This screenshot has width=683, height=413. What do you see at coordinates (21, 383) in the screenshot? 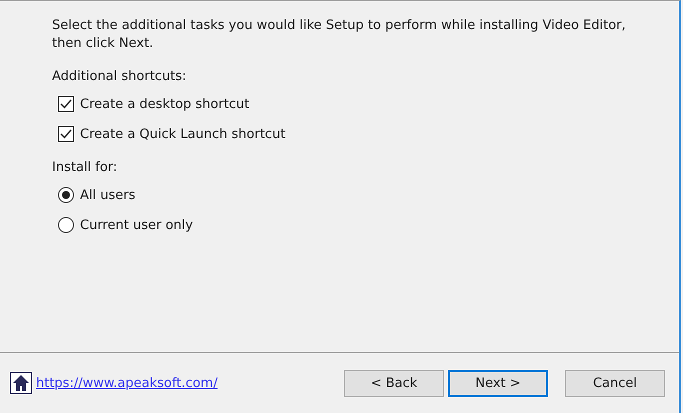
I see `home-icon` at bounding box center [21, 383].